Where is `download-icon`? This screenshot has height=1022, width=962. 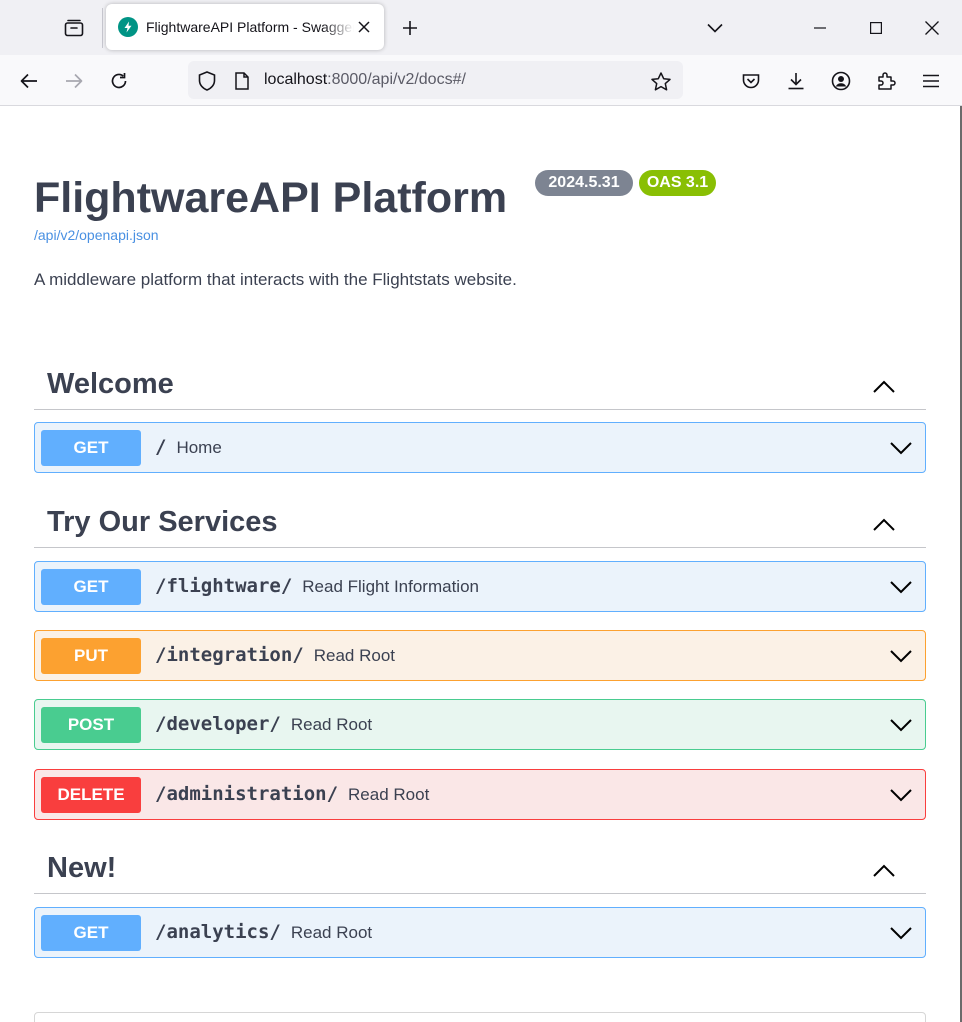
download-icon is located at coordinates (796, 81).